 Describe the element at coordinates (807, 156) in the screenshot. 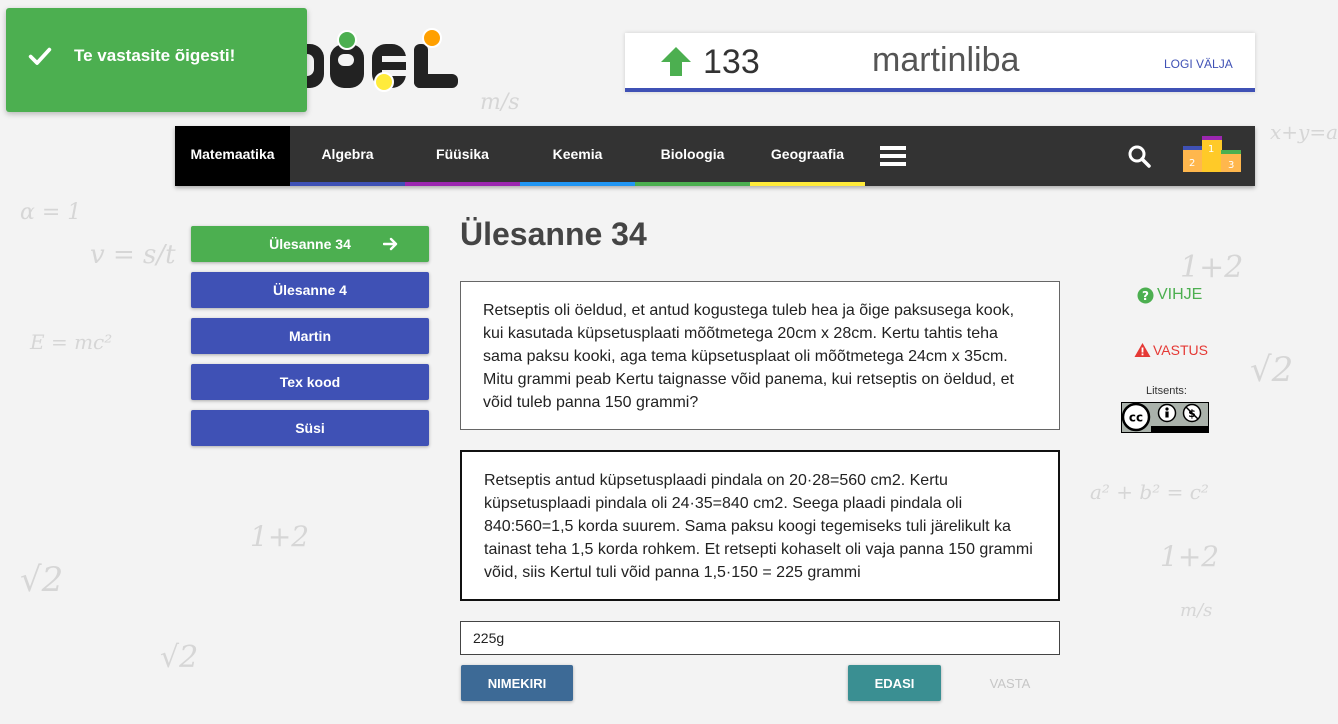

I see `nav-item-geograafia: Geograafia` at that location.